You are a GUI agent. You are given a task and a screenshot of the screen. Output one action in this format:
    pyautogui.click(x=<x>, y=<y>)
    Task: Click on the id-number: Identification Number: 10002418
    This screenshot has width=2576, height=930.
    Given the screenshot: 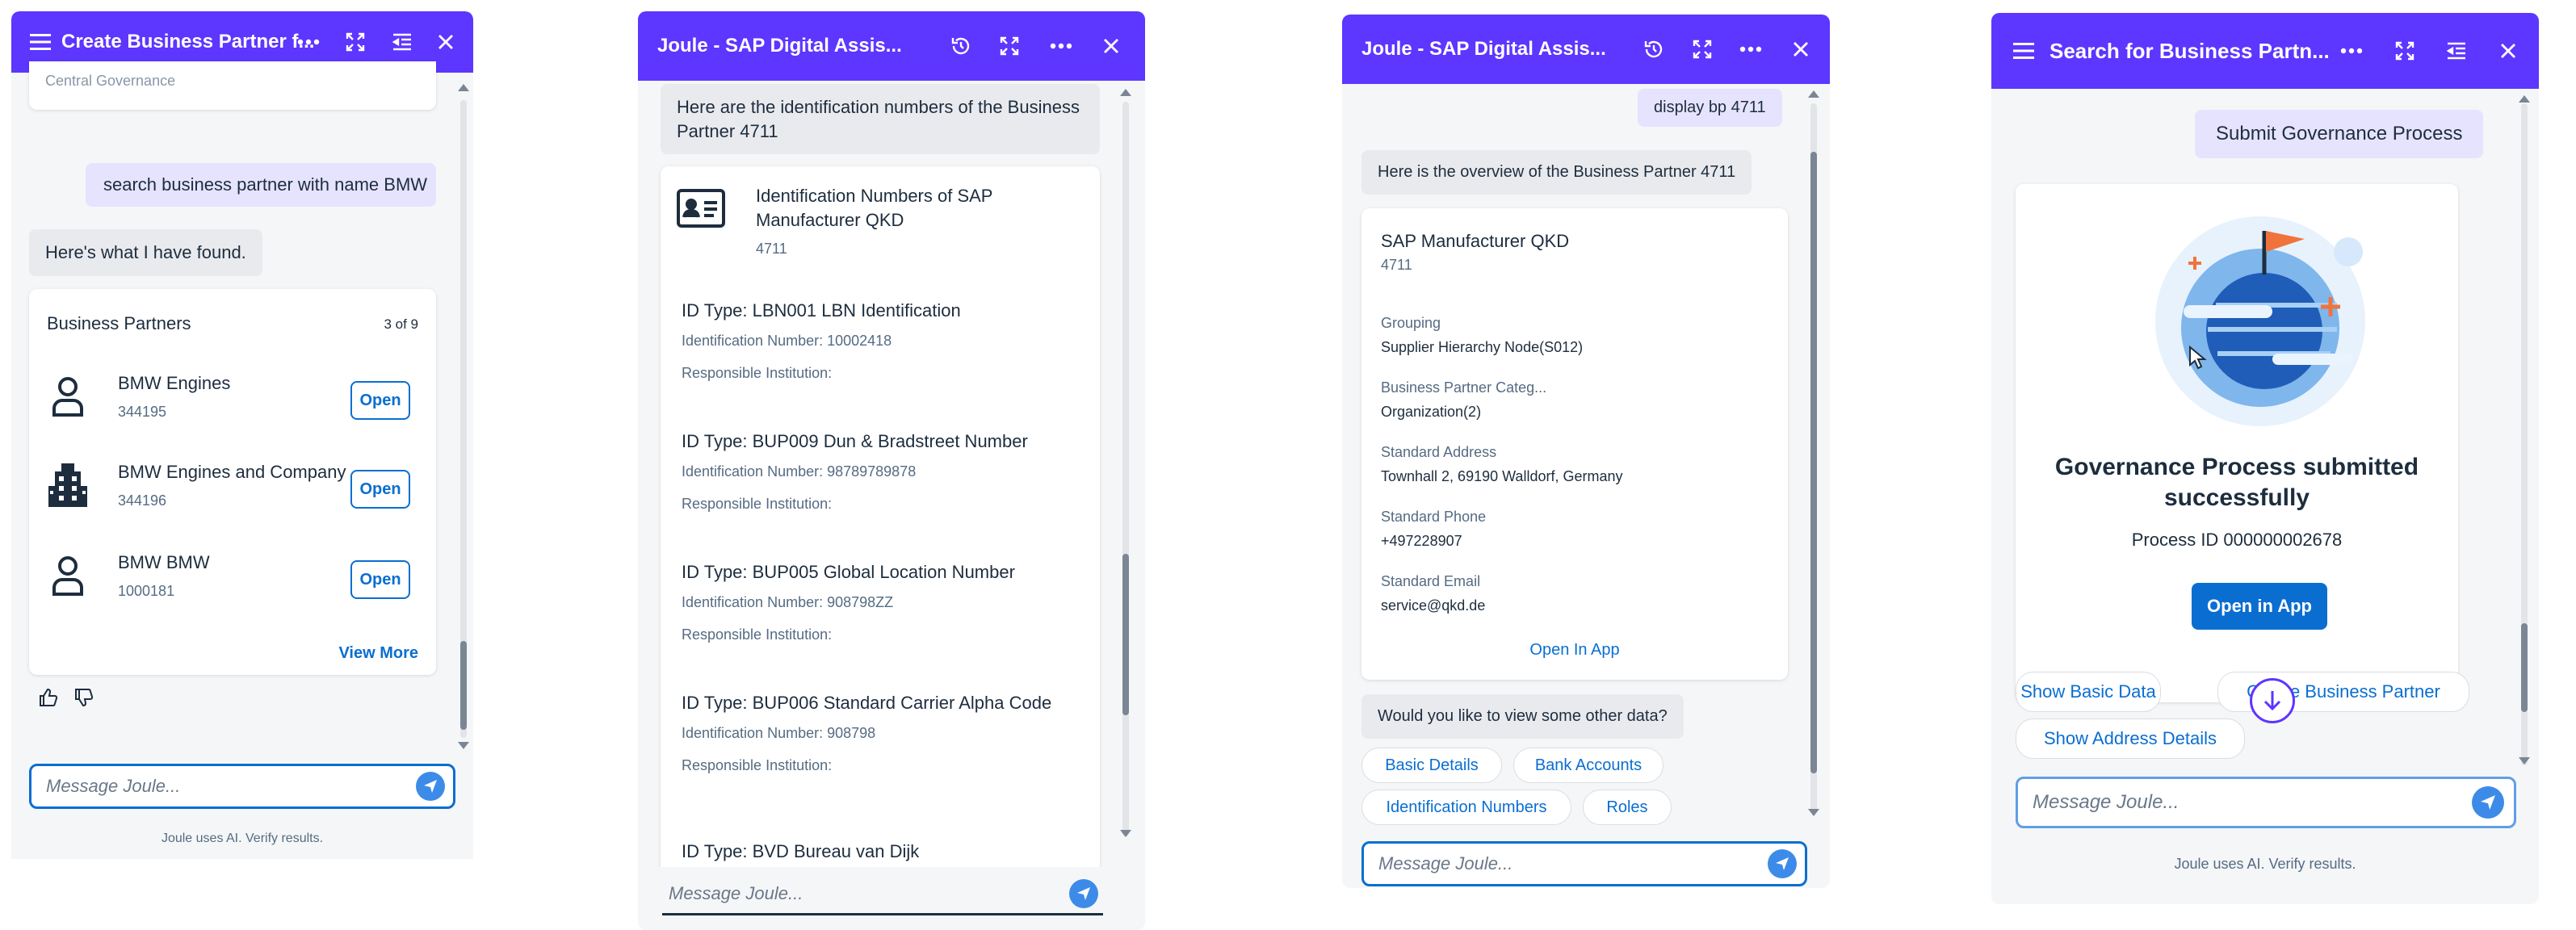 What is the action you would take?
    pyautogui.click(x=787, y=341)
    